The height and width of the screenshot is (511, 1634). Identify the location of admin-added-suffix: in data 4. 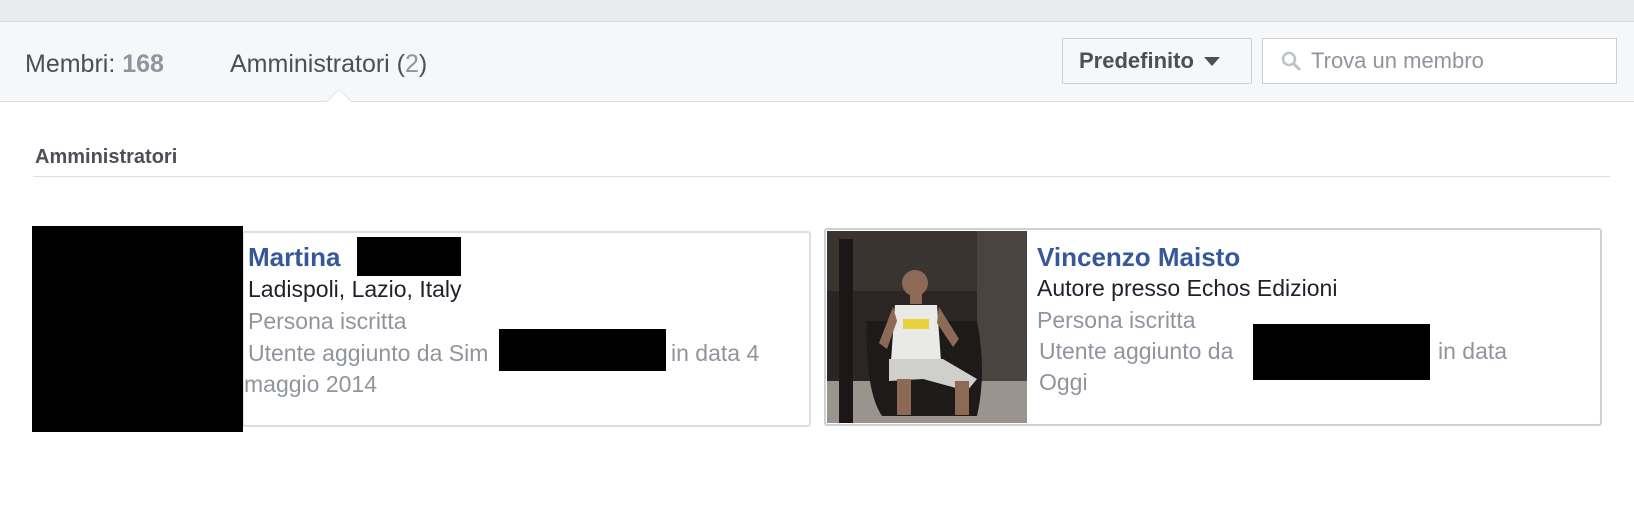
(715, 353).